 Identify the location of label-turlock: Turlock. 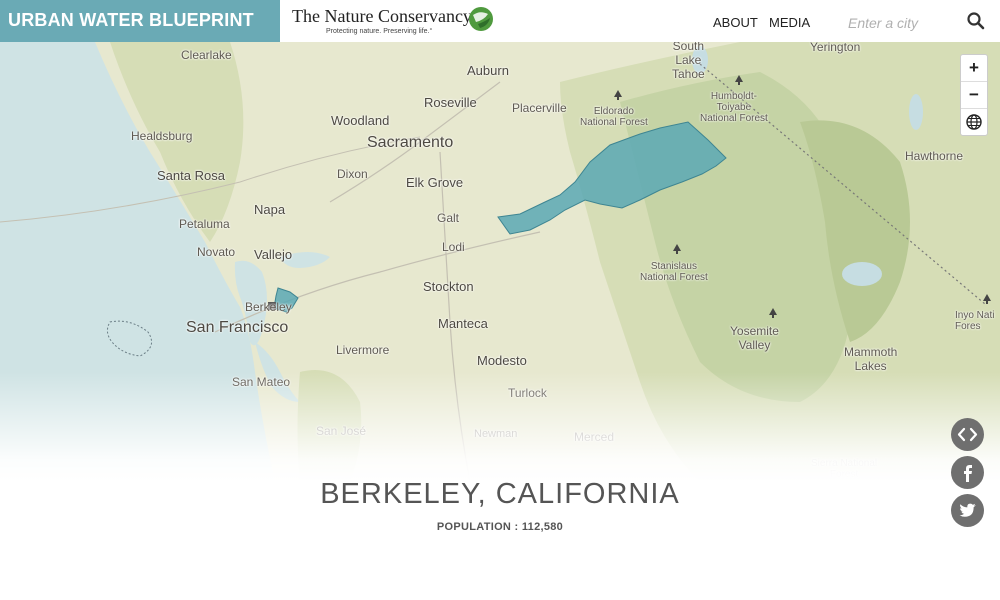
(527, 393).